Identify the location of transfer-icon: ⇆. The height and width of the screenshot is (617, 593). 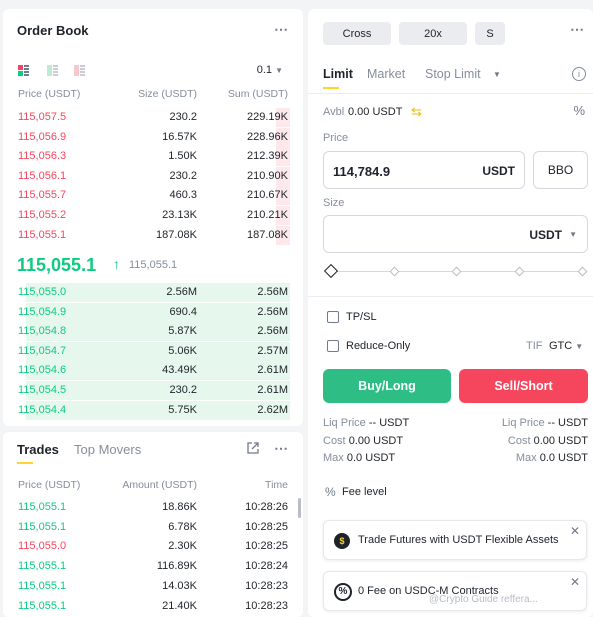
(416, 112).